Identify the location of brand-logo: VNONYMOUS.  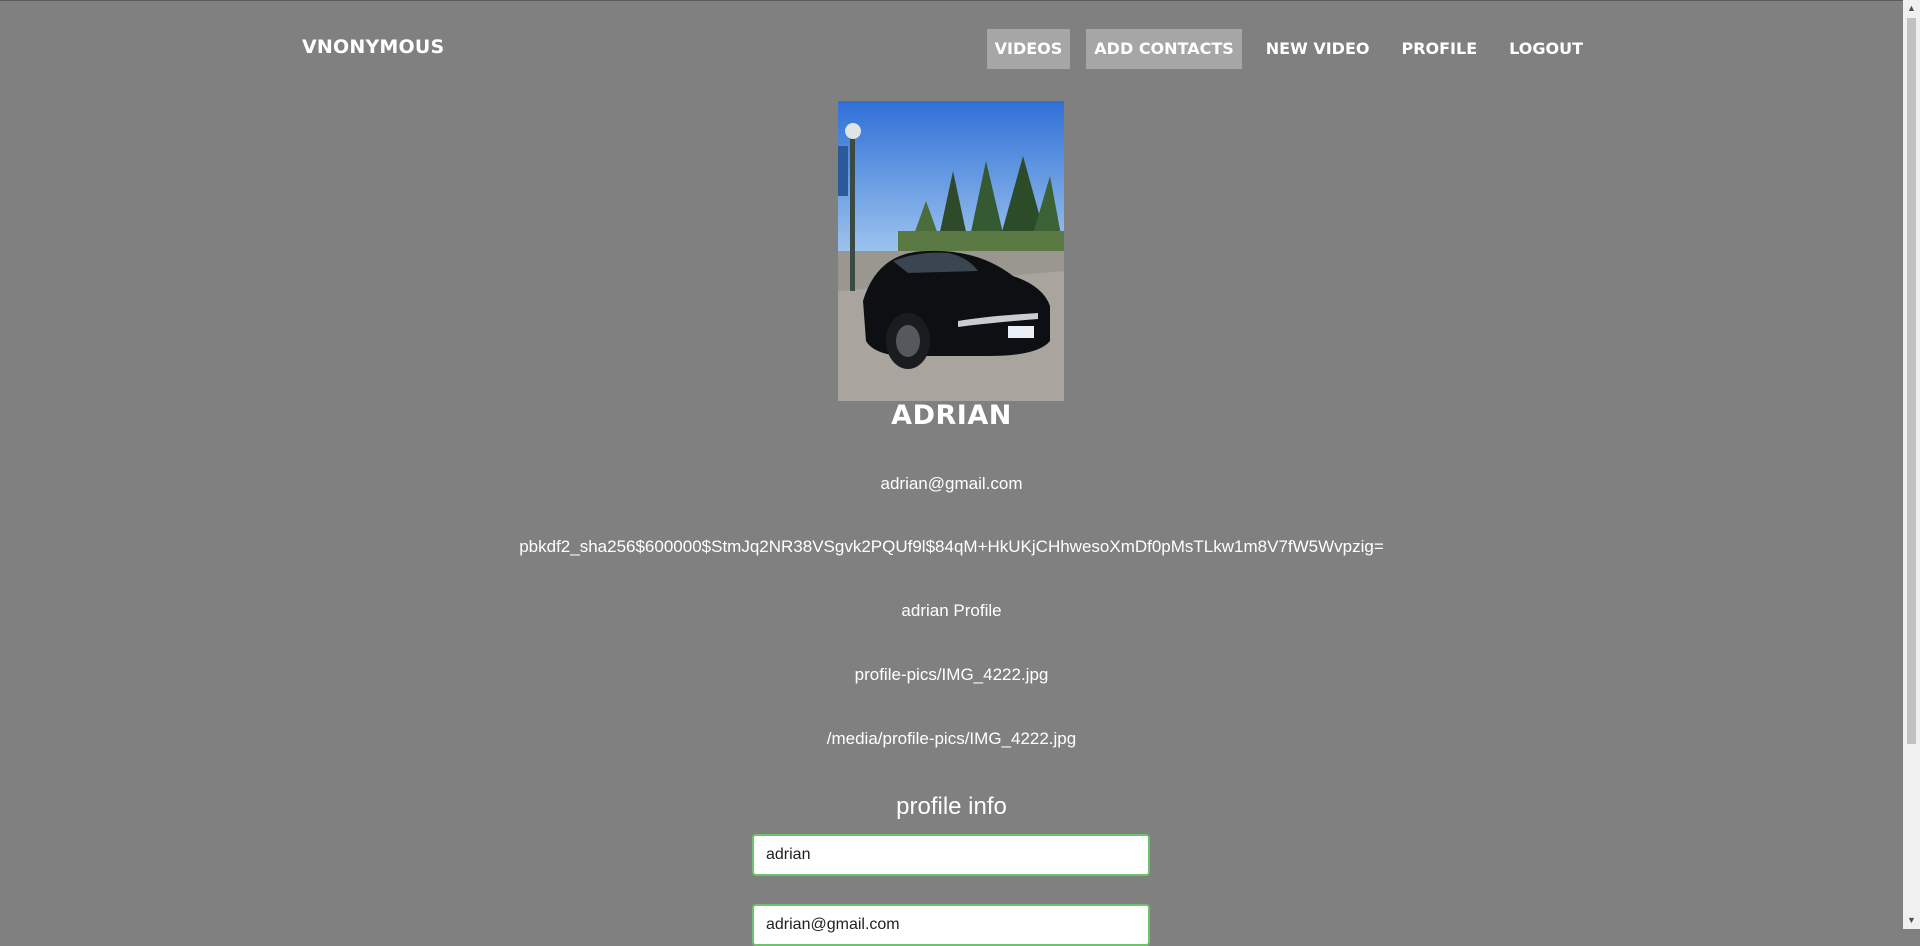
(373, 47).